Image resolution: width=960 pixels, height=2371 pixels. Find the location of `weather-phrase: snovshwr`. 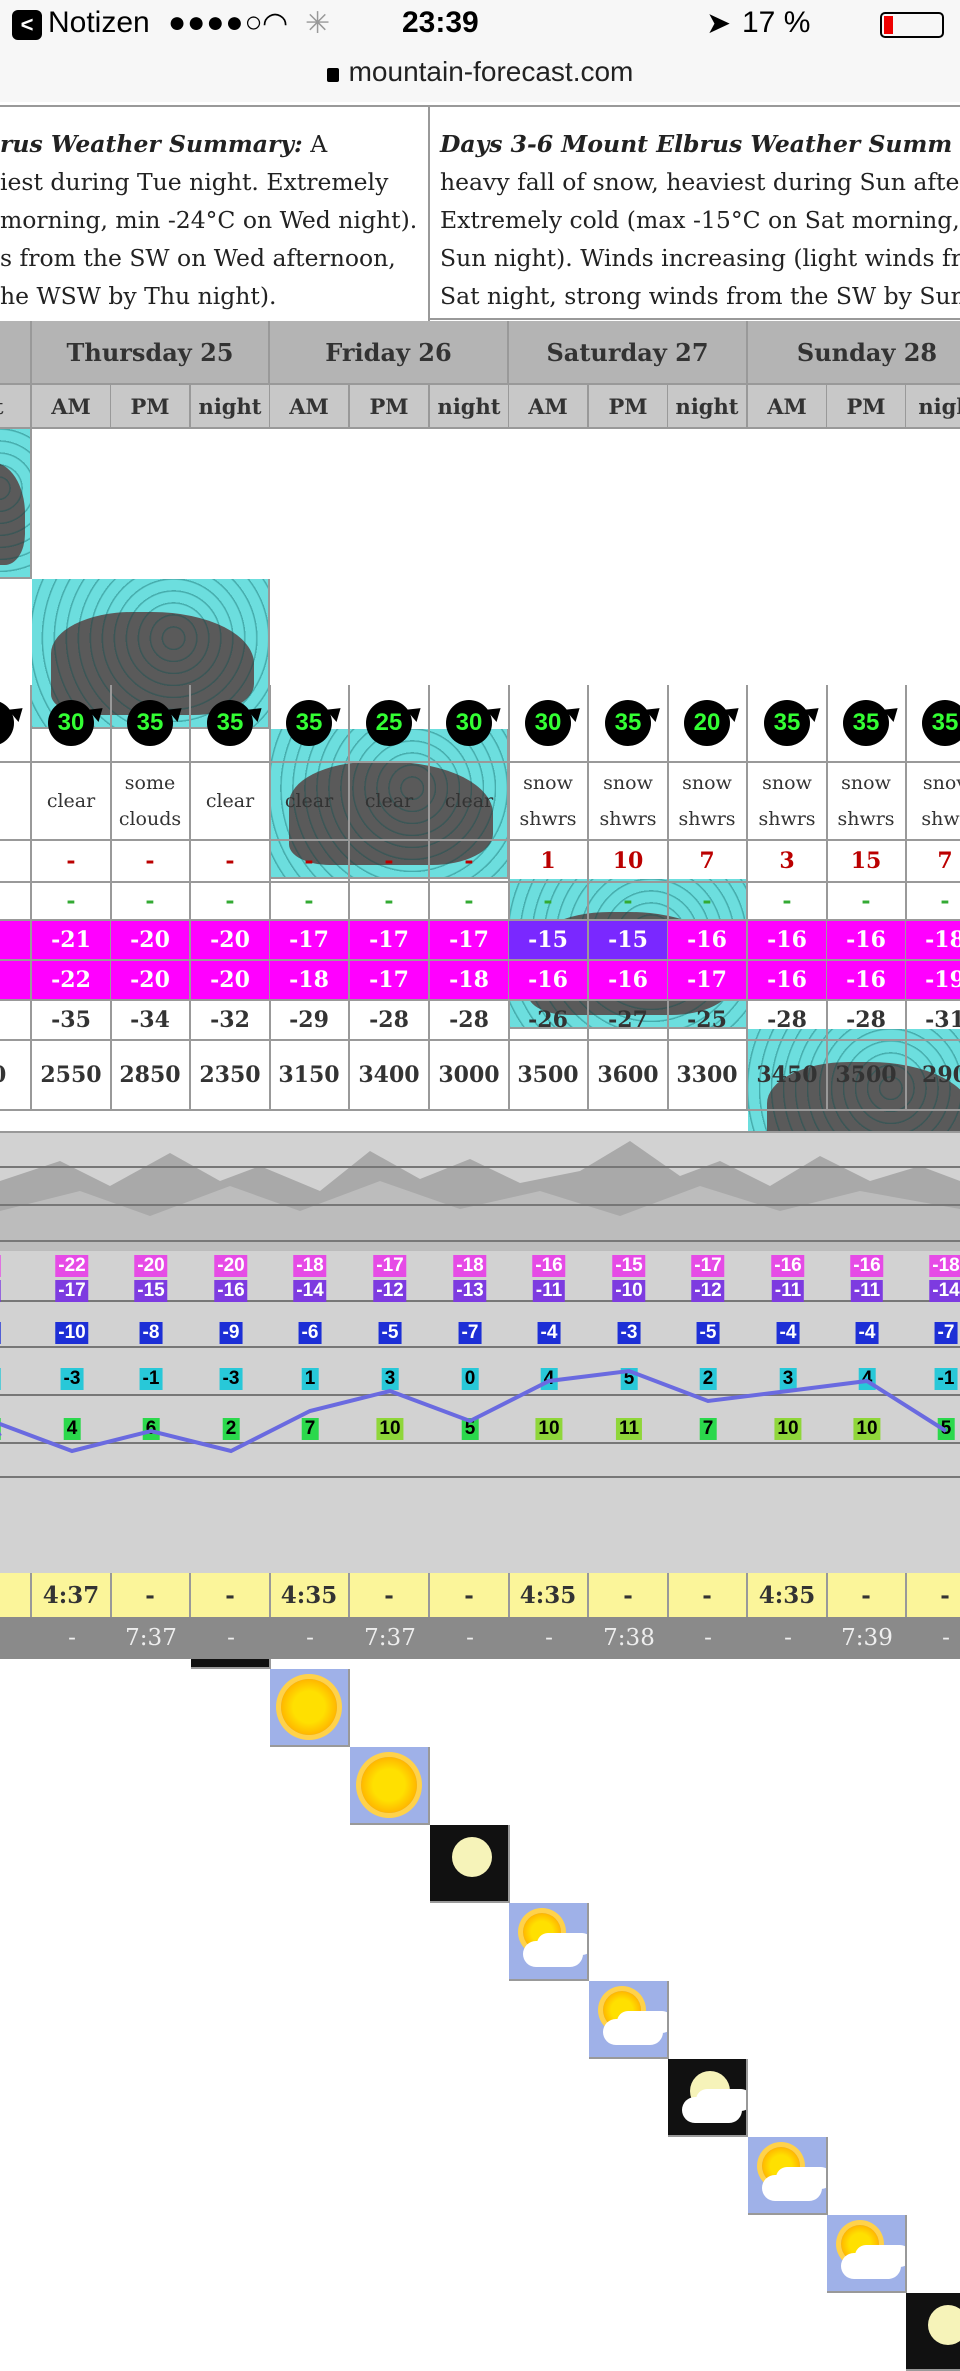

weather-phrase: snovshwr is located at coordinates (933, 802).